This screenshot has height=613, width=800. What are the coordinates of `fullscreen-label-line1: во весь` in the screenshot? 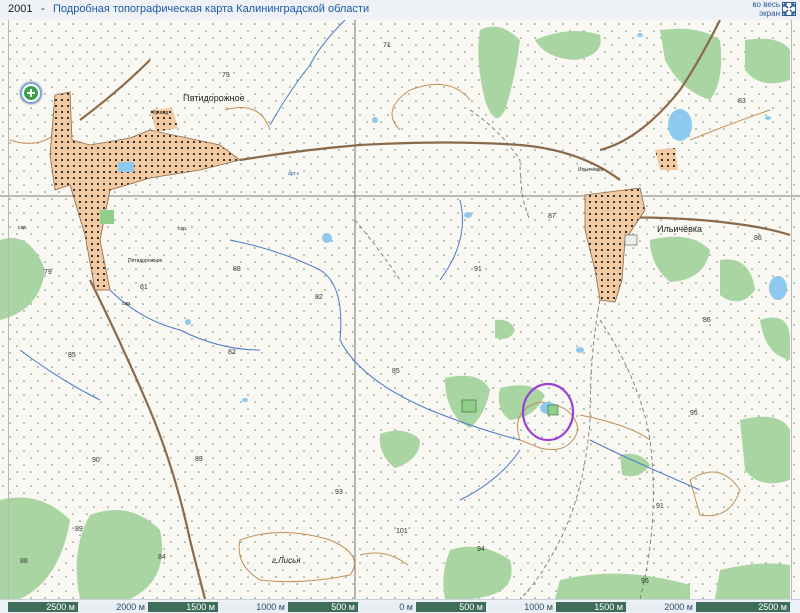 It's located at (766, 4).